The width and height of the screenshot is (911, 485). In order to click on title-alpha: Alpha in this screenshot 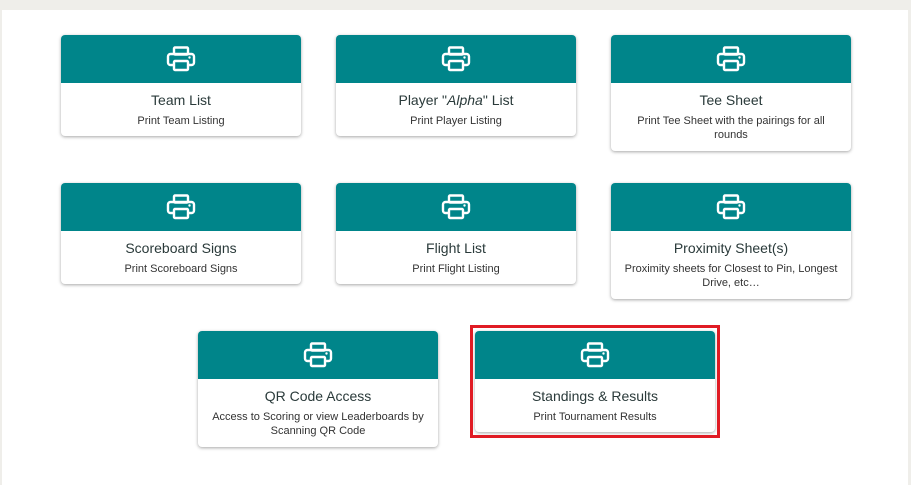, I will do `click(465, 100)`.